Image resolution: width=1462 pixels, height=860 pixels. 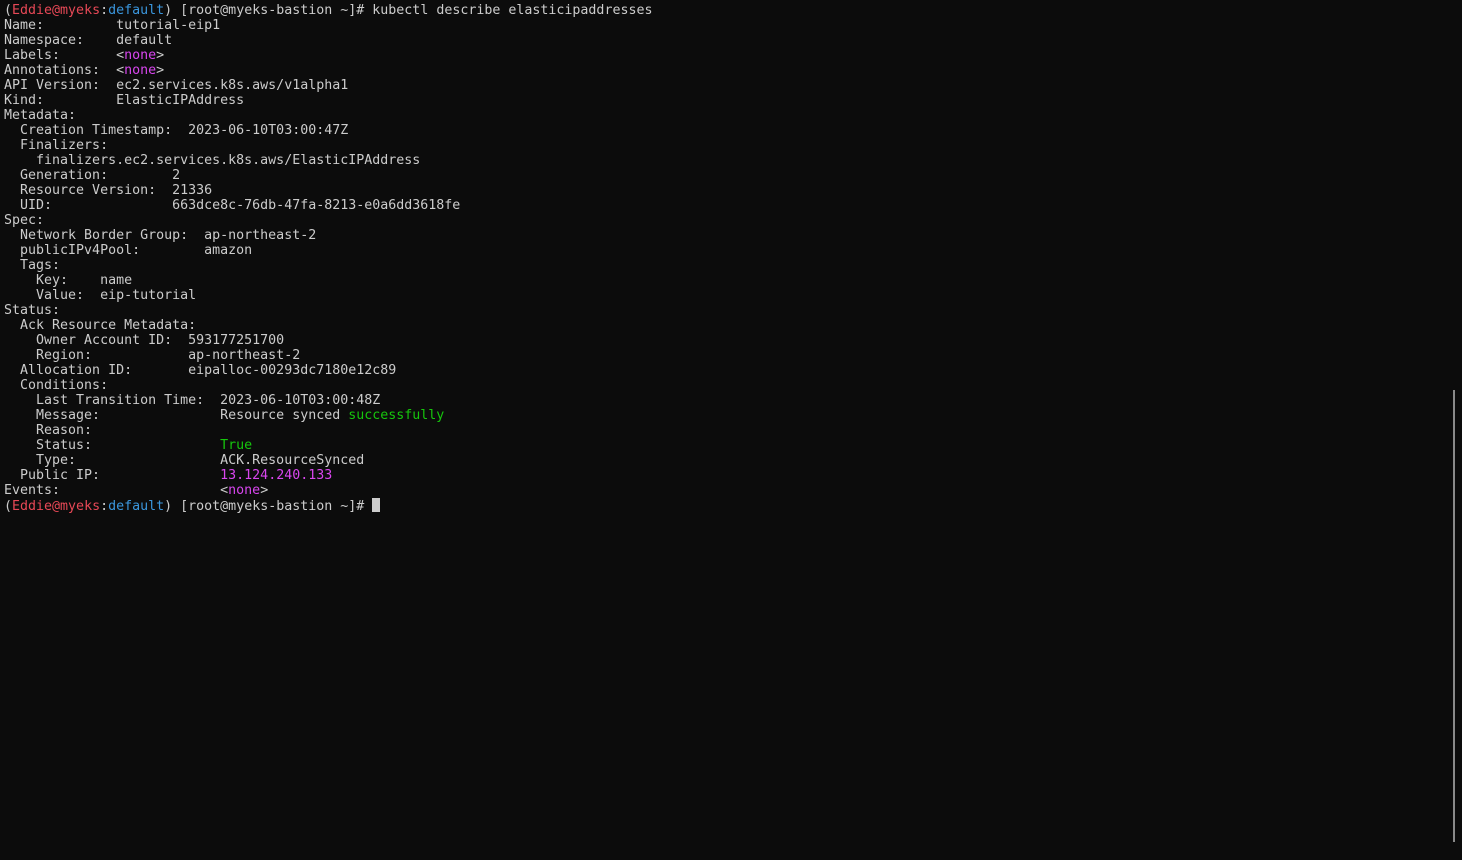 I want to click on output-line: Labels: <none>, so click(x=328, y=55).